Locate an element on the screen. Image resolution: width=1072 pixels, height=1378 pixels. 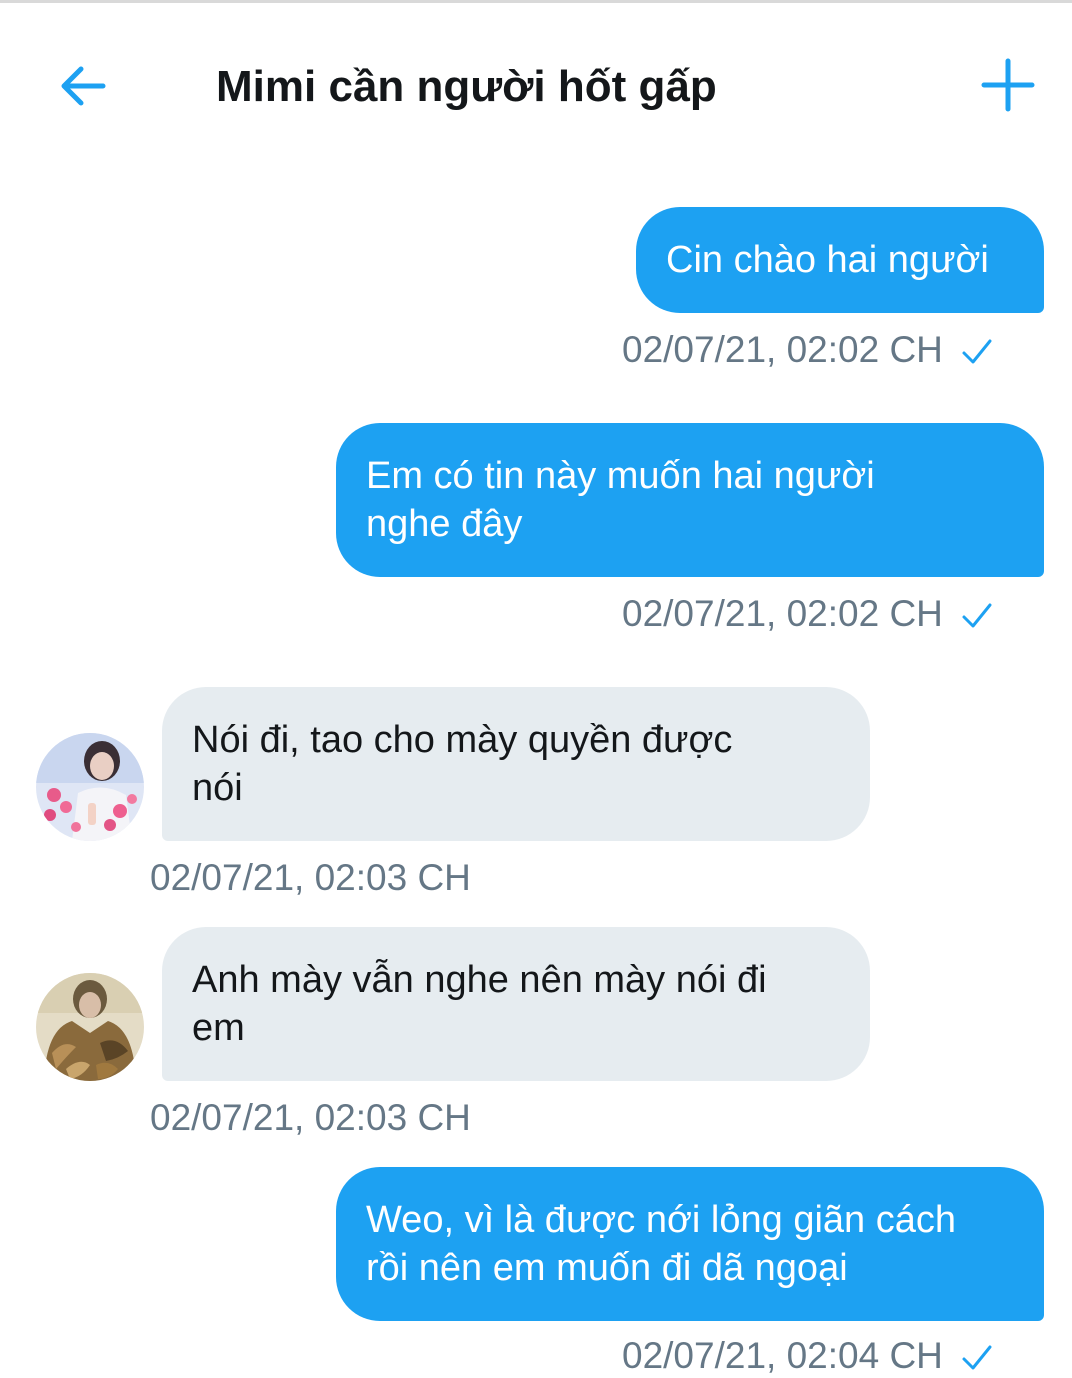
message-text: Nói đi, tao cho mày quyền được nói is located at coordinates (462, 764).